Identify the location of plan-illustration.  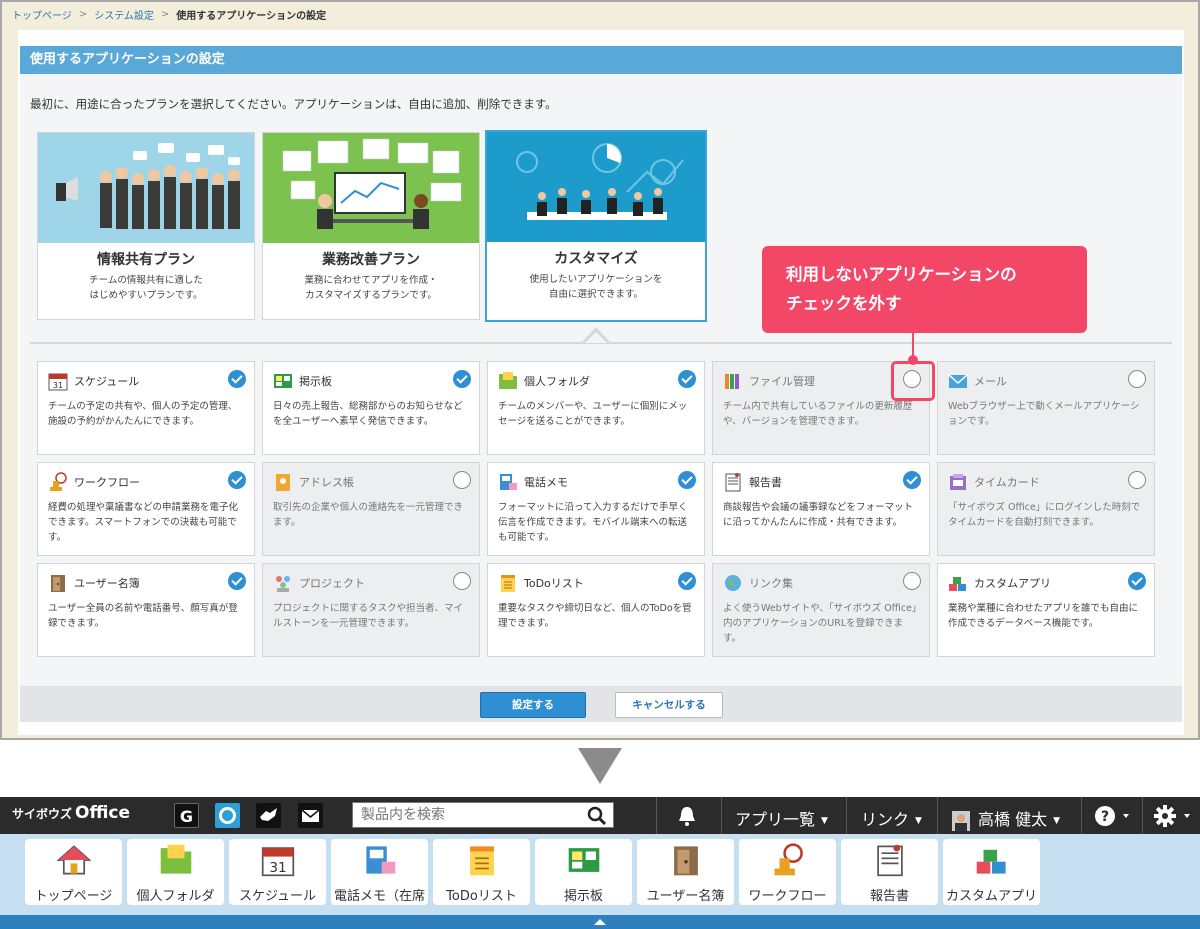
(596, 187).